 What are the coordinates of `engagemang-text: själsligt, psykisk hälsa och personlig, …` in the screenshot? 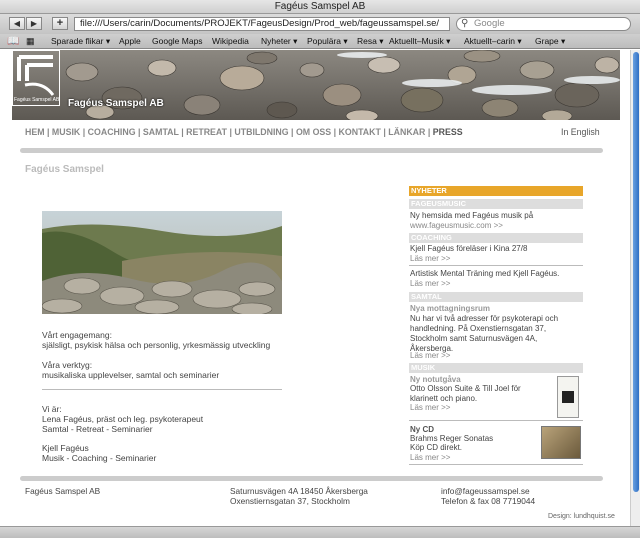 It's located at (156, 345).